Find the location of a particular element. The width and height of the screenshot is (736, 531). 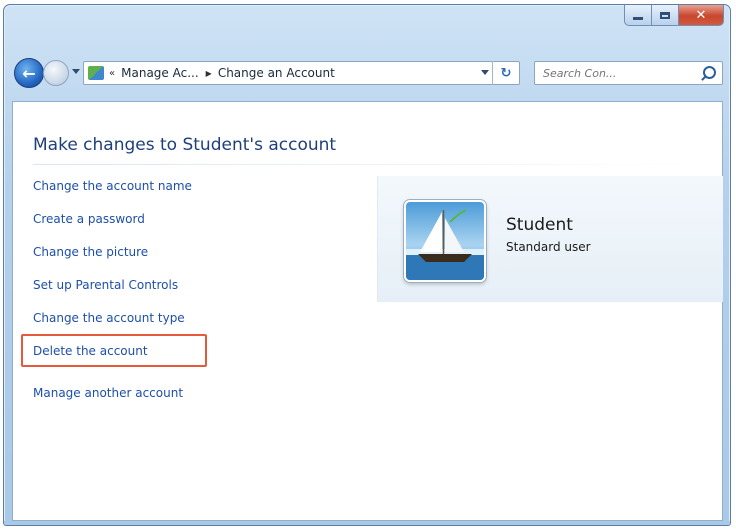

maximize-icon is located at coordinates (665, 15).